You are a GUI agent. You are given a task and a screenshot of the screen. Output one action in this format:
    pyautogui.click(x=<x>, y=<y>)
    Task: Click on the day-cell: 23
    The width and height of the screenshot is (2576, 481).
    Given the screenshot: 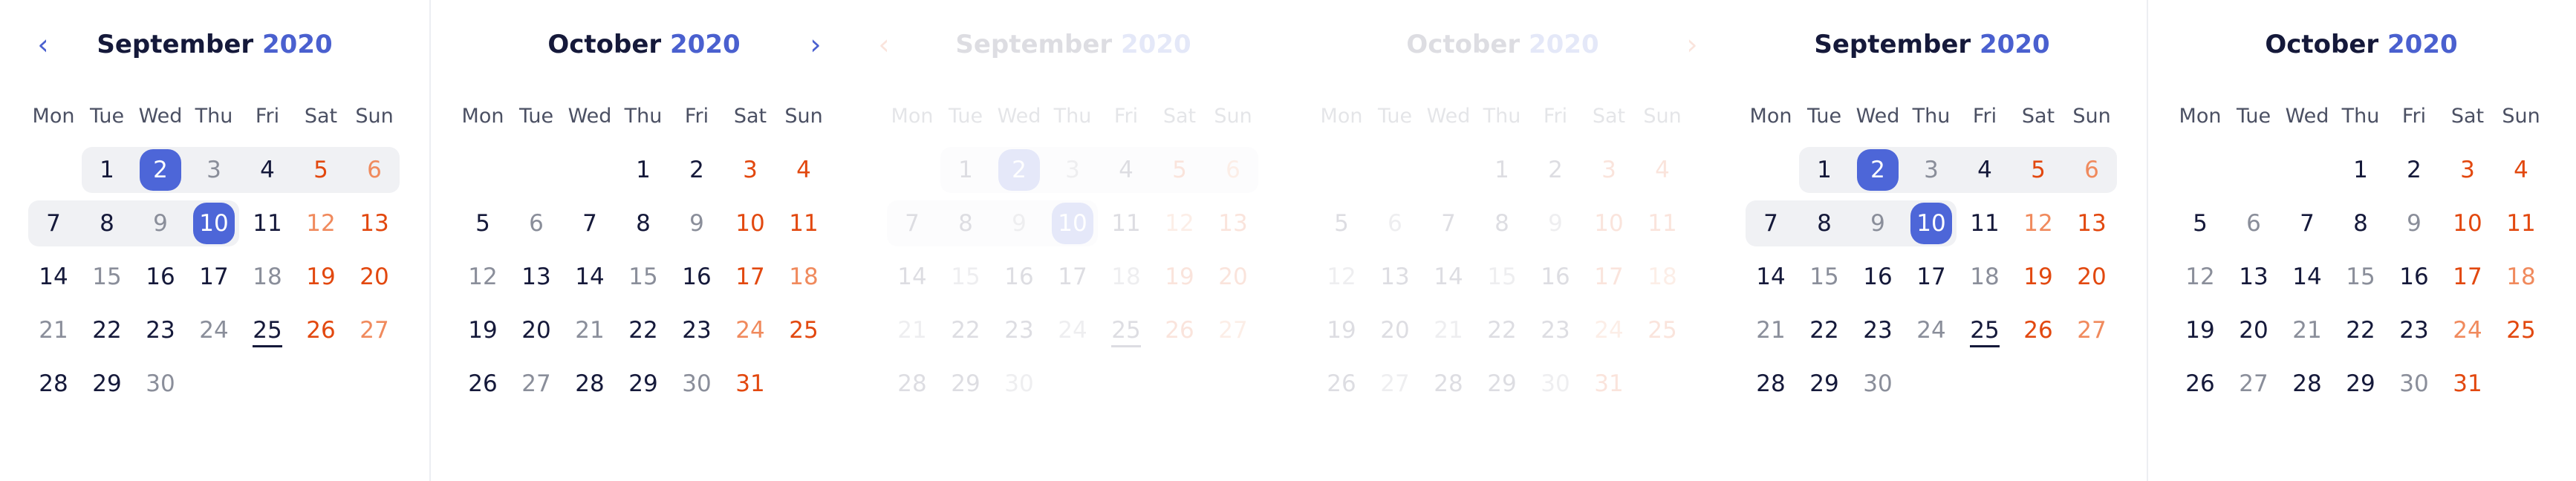 What is the action you would take?
    pyautogui.click(x=697, y=330)
    